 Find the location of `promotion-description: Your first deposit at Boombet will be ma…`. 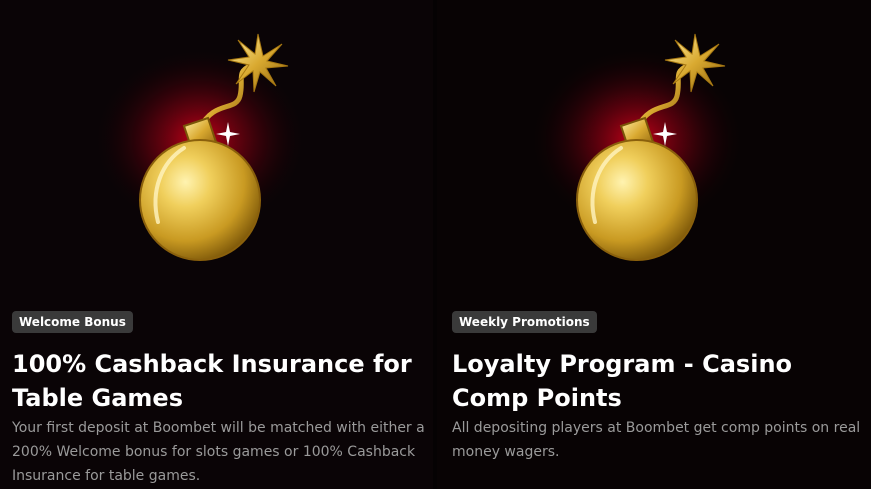

promotion-description: Your first deposit at Boombet will be ma… is located at coordinates (218, 452).